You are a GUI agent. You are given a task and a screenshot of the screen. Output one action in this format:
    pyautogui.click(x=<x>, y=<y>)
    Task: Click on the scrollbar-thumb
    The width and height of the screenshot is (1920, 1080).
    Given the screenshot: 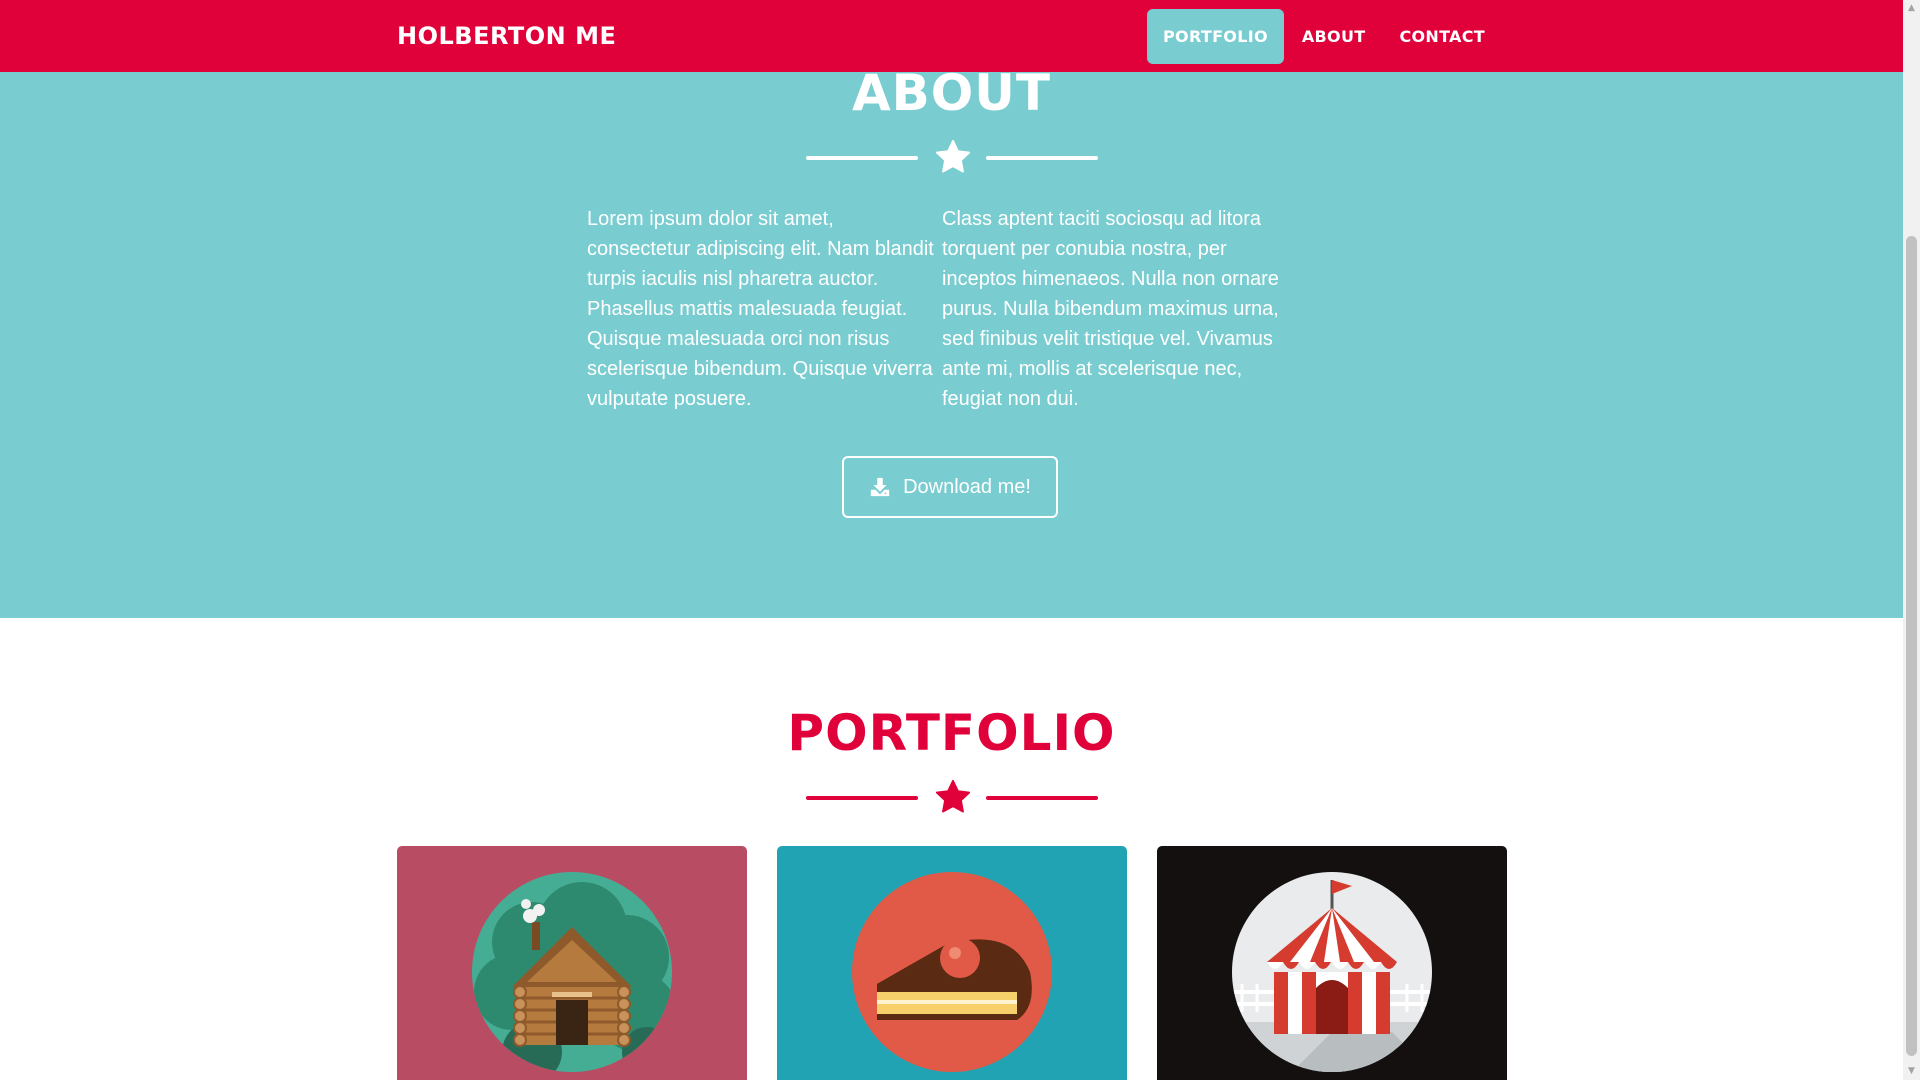 What is the action you would take?
    pyautogui.click(x=1911, y=646)
    